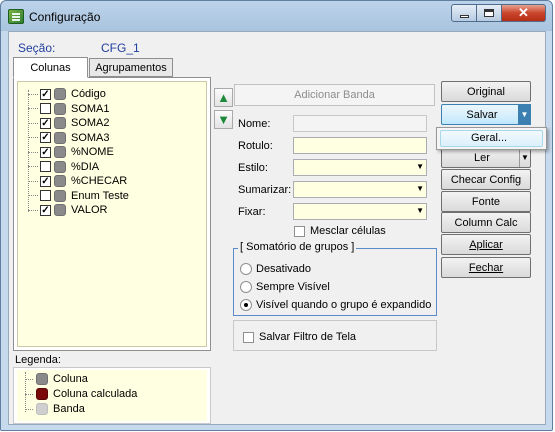 This screenshot has width=555, height=432. What do you see at coordinates (42, 394) in the screenshot?
I see `coluna-calculada-swatch-icon` at bounding box center [42, 394].